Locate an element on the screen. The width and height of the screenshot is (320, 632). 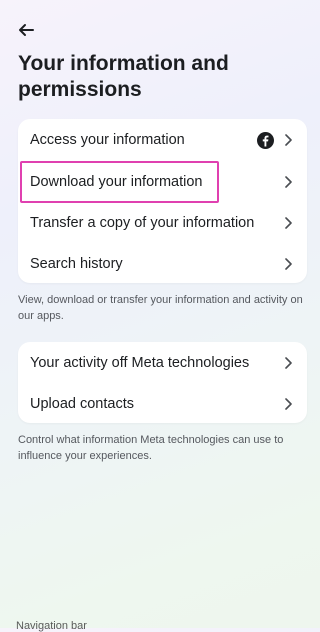
access-your-information-item: Access your information is located at coordinates (162, 140).